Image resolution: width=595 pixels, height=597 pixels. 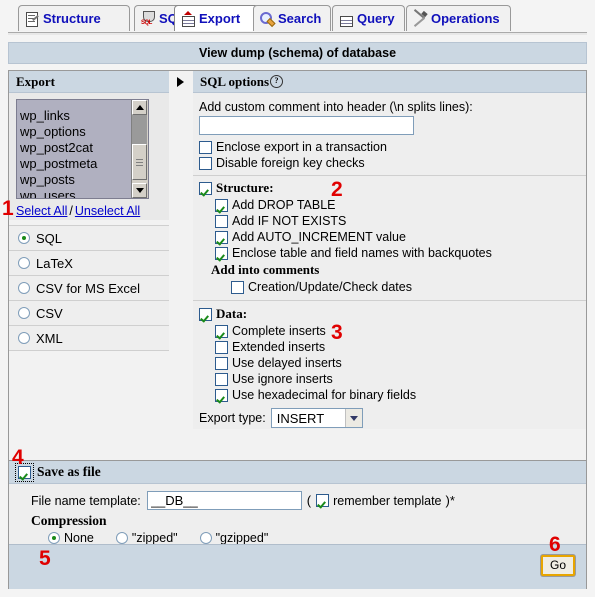 I want to click on enclose-backquotes-checkbox, so click(x=221, y=253).